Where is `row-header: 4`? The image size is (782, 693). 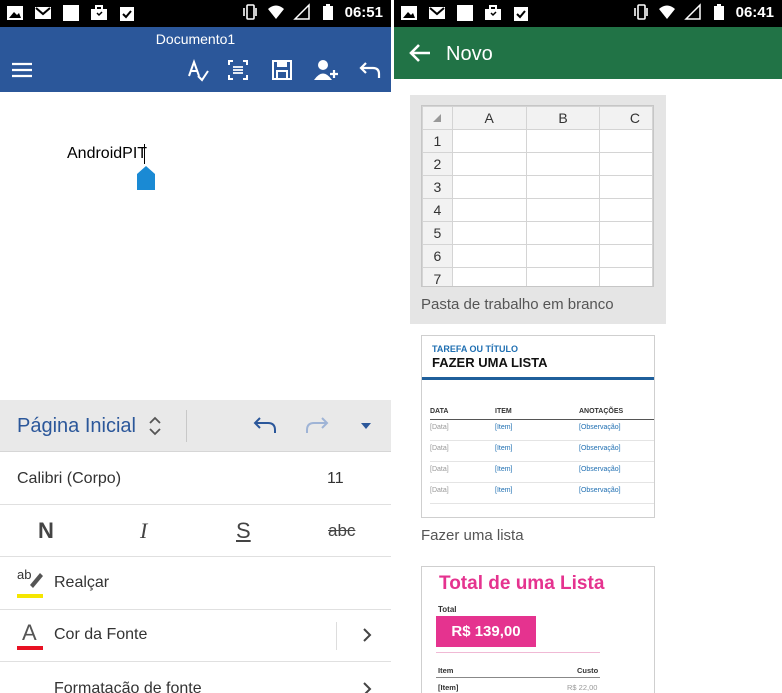
row-header: 4 is located at coordinates (437, 210).